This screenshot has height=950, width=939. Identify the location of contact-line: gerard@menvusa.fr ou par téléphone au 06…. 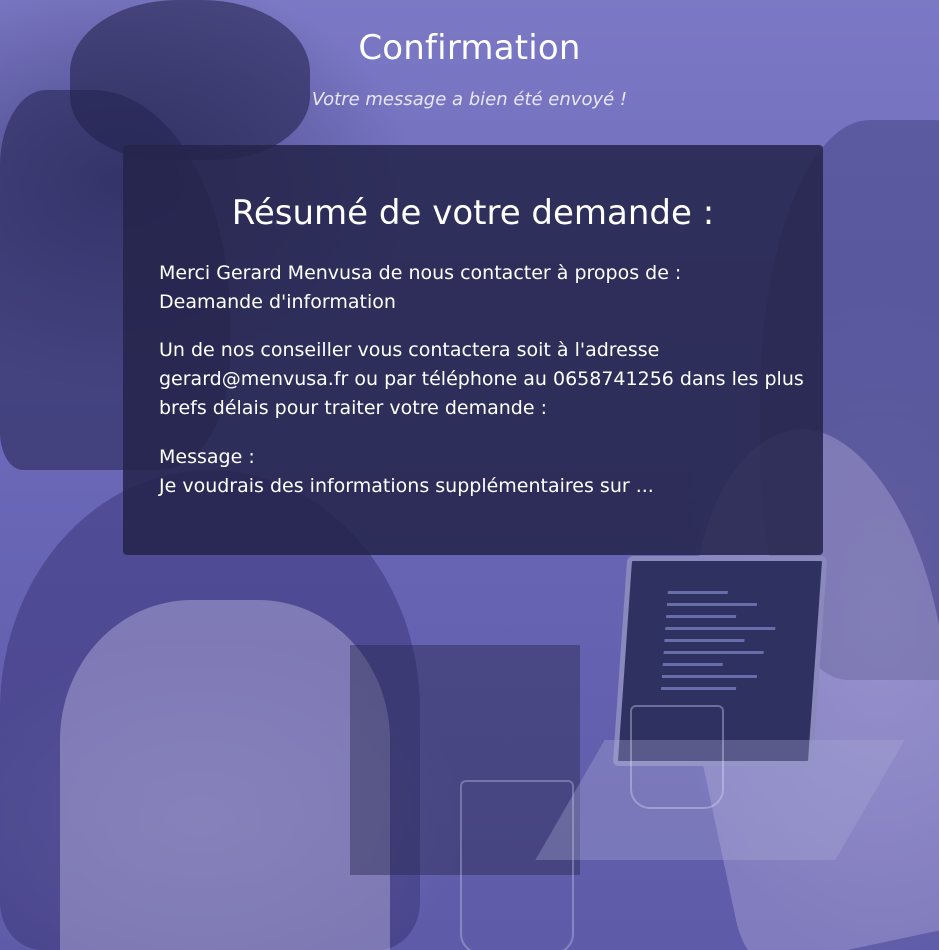
(481, 379).